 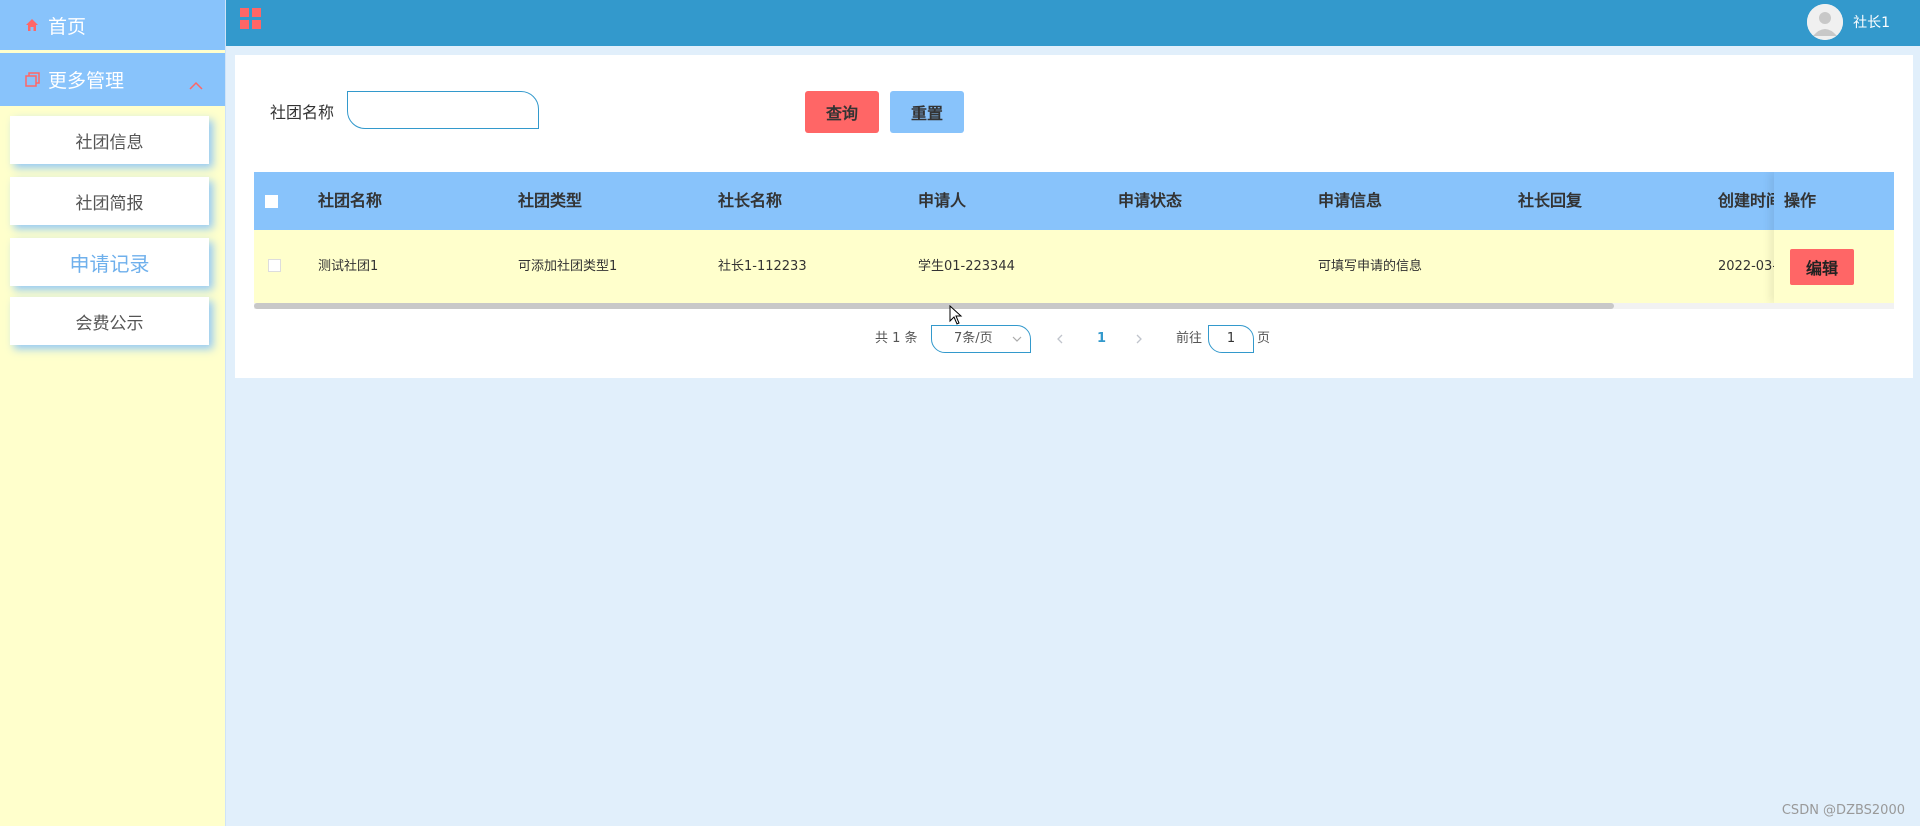 I want to click on scrollbar-thumb, so click(x=934, y=306).